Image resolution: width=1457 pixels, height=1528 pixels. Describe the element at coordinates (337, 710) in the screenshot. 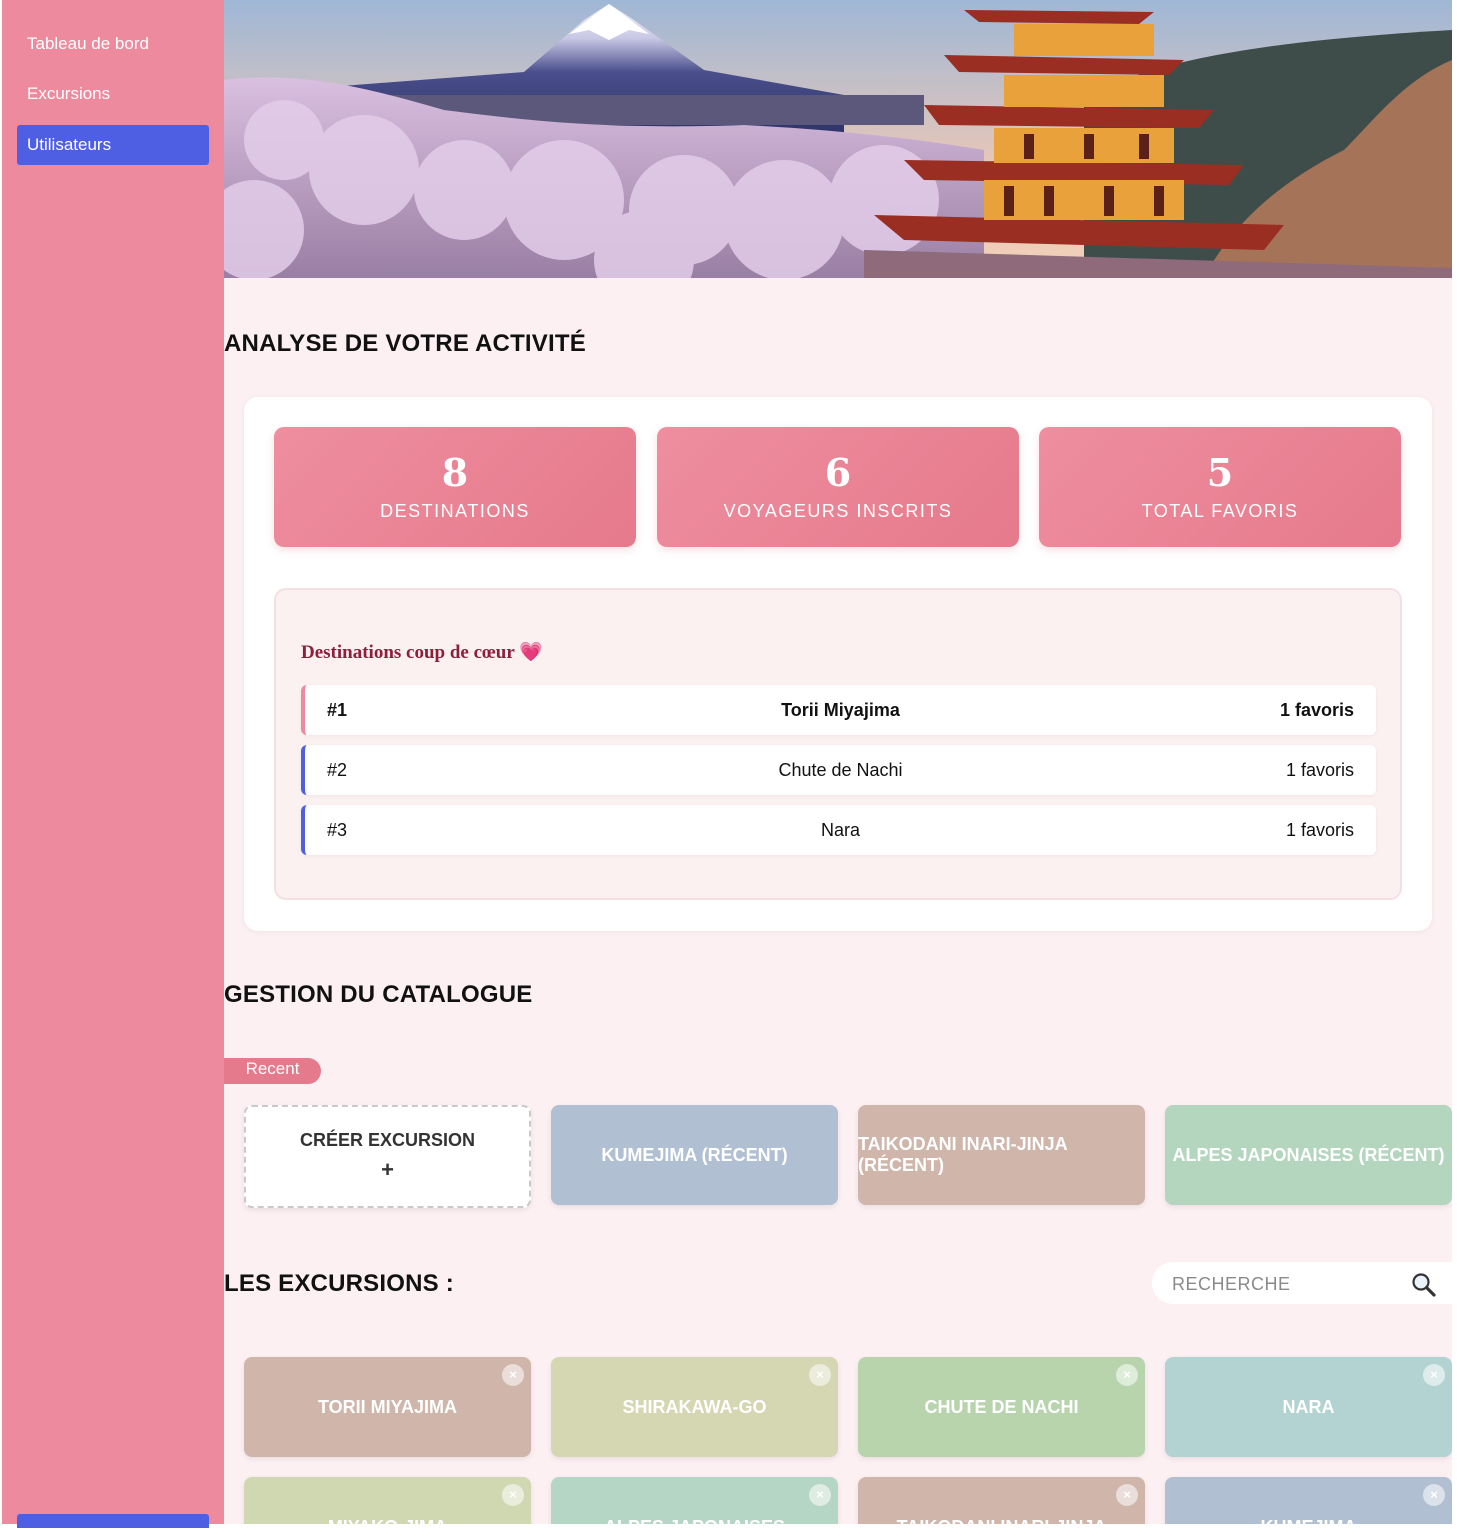

I see `ranking-position: #1` at that location.